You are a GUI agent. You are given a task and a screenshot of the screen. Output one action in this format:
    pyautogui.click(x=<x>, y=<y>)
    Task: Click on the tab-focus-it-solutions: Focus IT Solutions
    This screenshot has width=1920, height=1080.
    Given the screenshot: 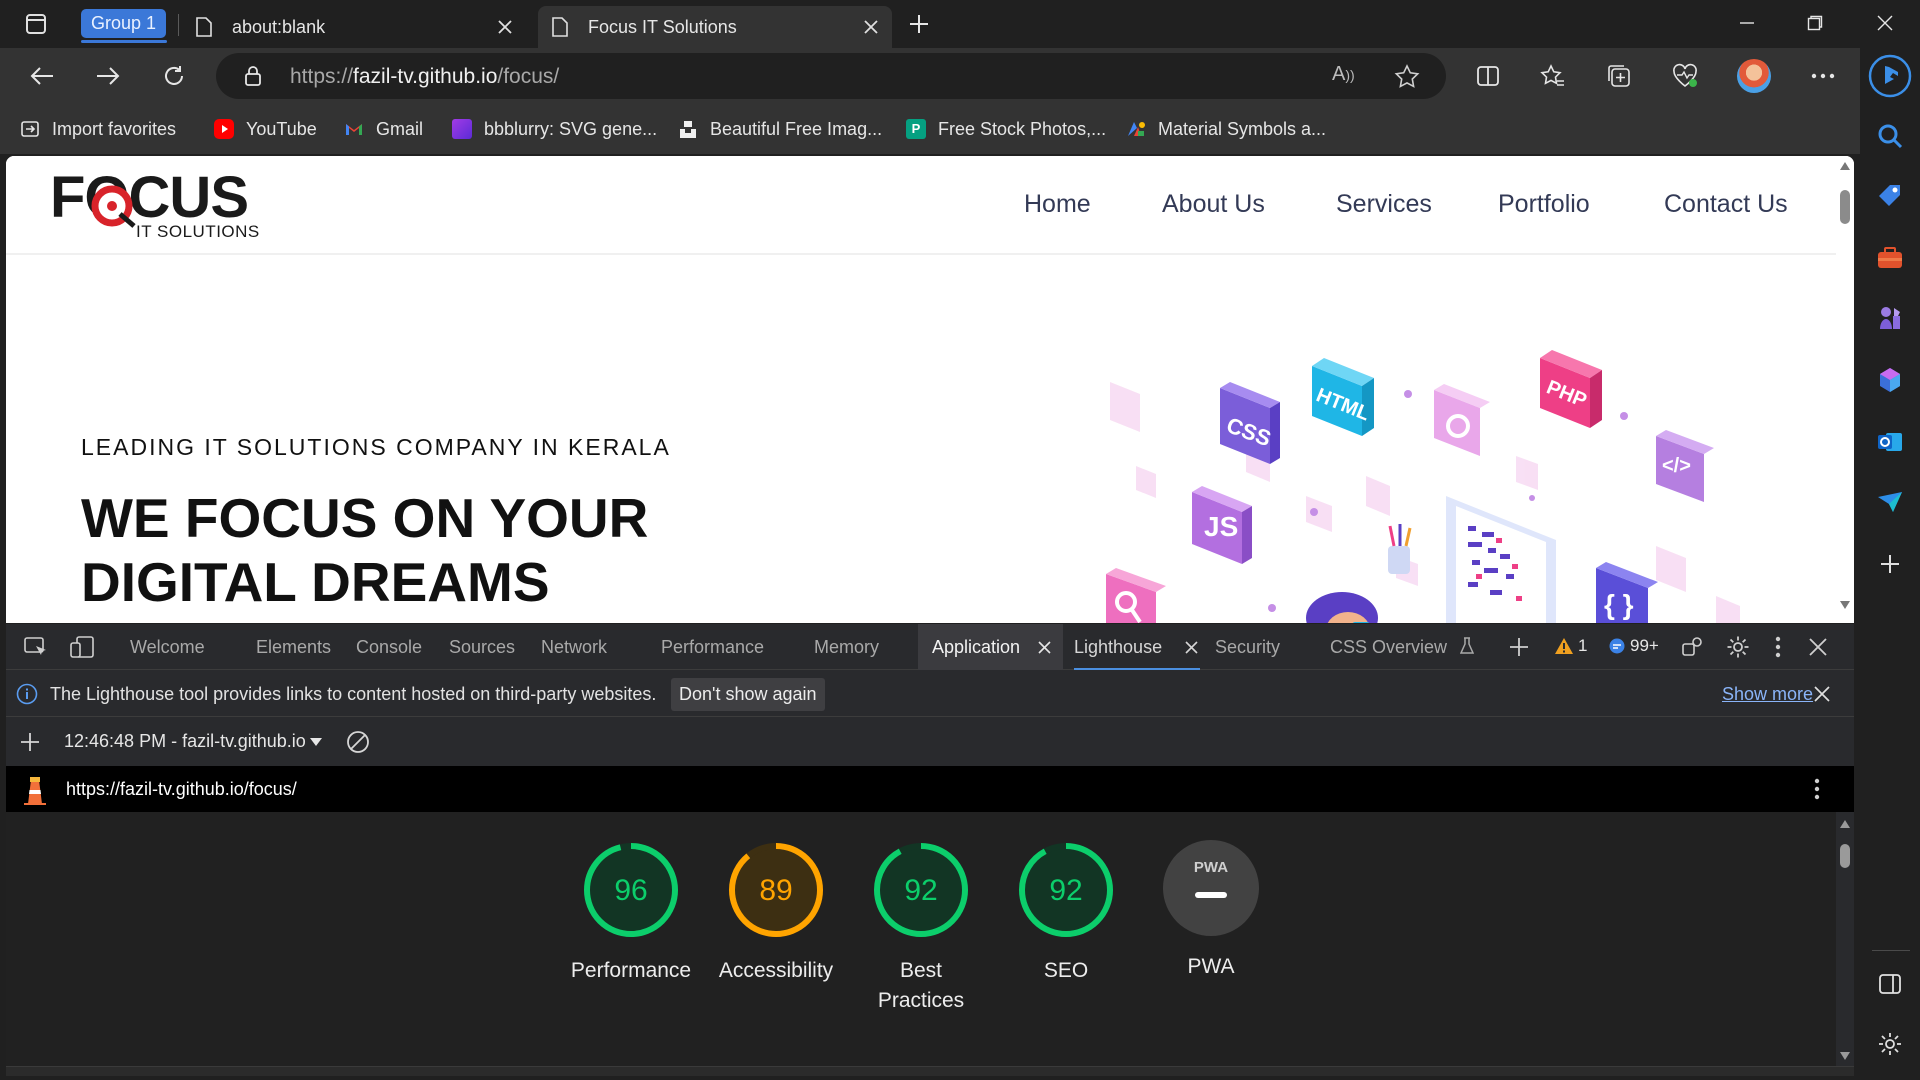 What is the action you would take?
    pyautogui.click(x=715, y=27)
    